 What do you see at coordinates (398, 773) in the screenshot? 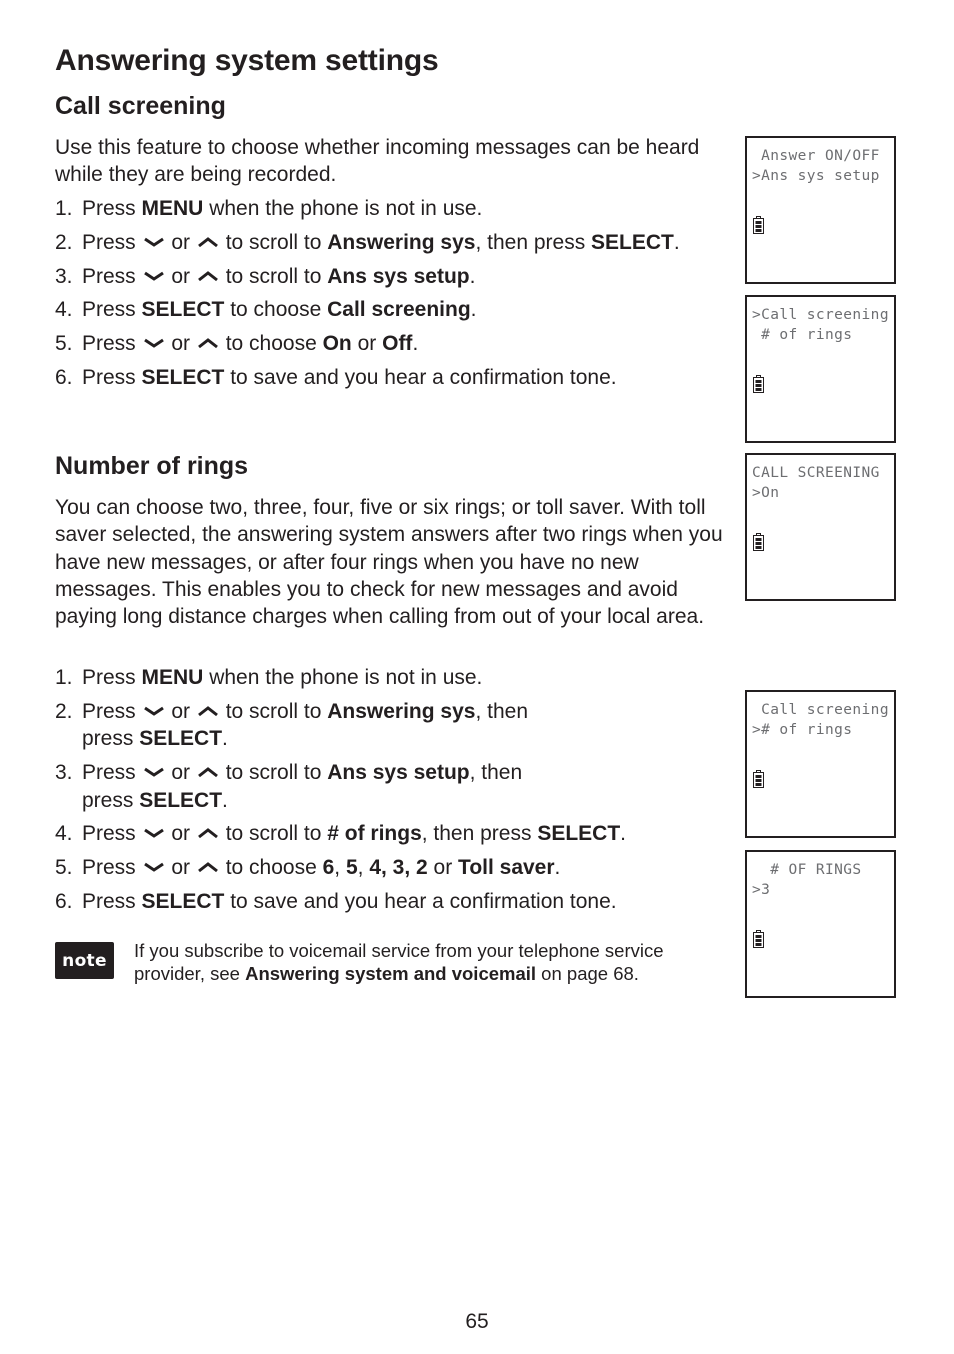
I see `emphasis-text: Ans sys setup` at bounding box center [398, 773].